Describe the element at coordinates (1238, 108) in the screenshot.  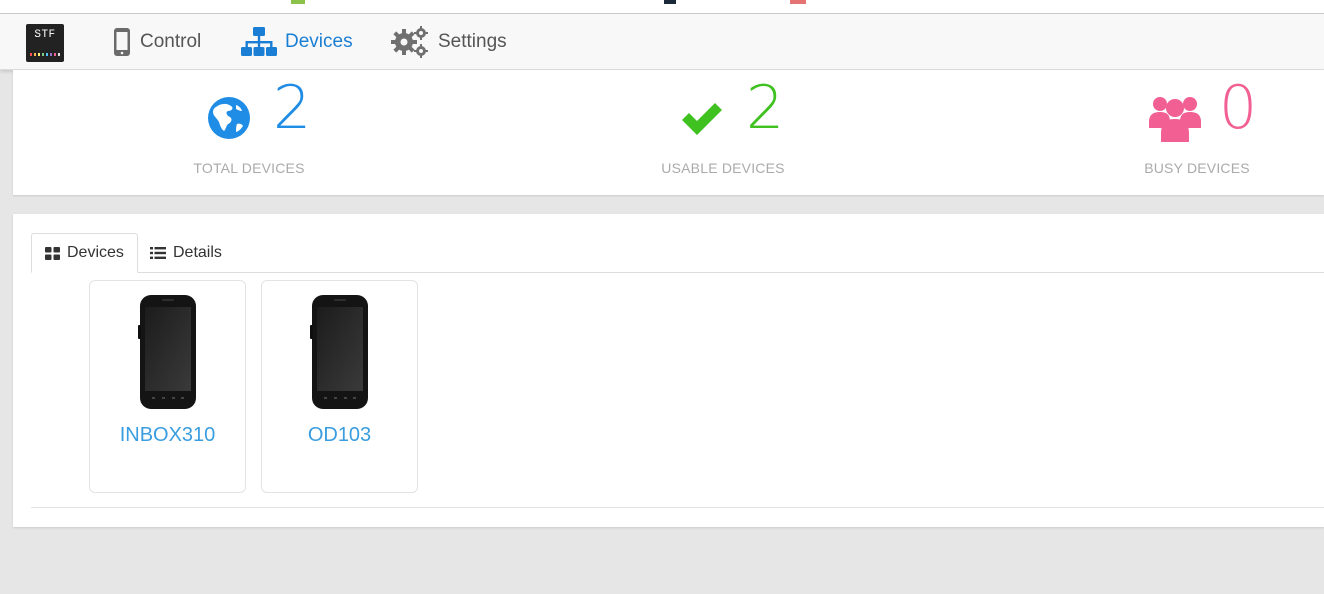
I see `busy-devices-count: 0` at that location.